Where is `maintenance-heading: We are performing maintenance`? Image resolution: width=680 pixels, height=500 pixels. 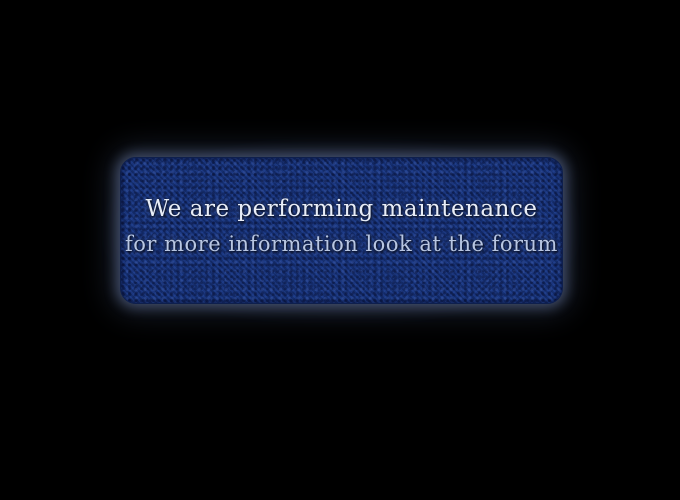
maintenance-heading: We are performing maintenance is located at coordinates (341, 209).